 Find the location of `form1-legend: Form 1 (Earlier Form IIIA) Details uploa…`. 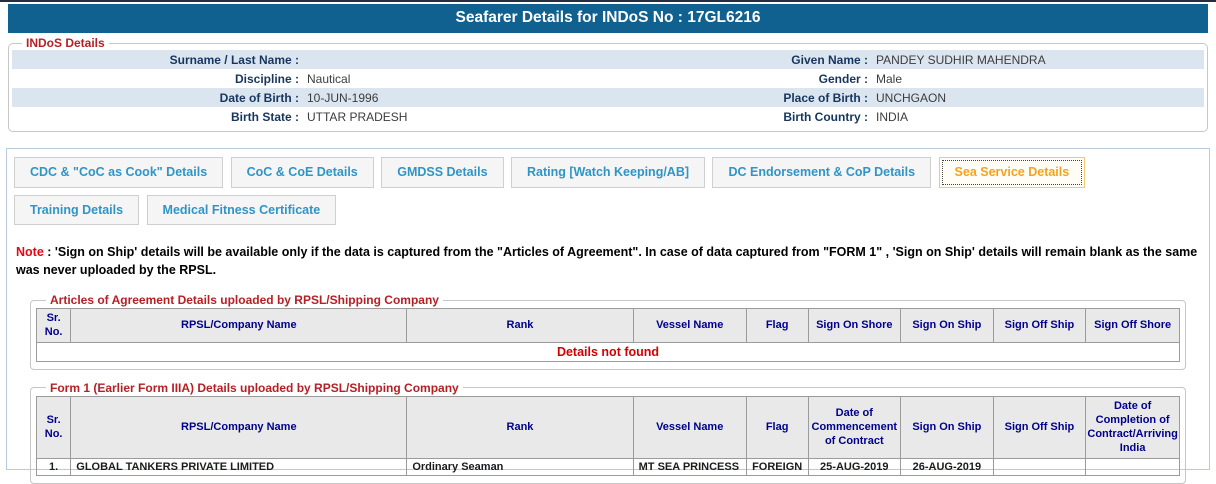

form1-legend: Form 1 (Earlier Form IIIA) Details uploa… is located at coordinates (254, 387).